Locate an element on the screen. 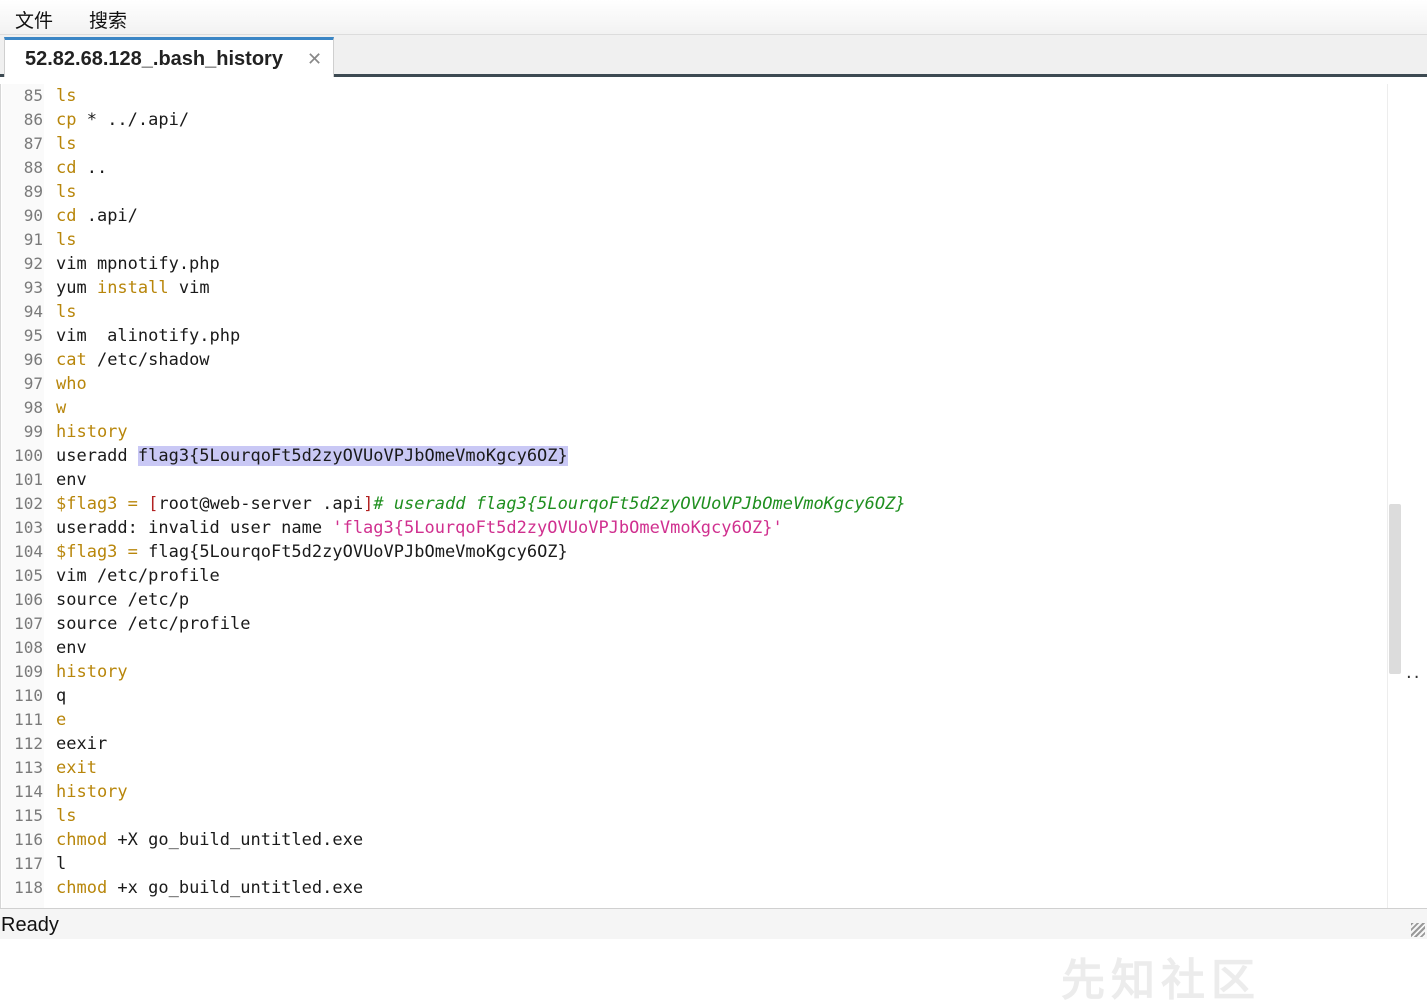  token: yum is located at coordinates (76, 288).